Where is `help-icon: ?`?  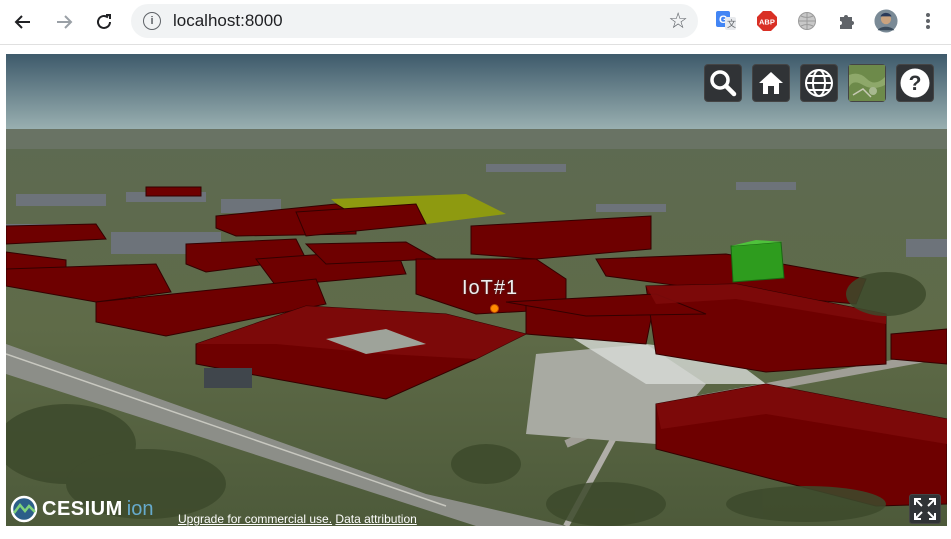
help-icon: ? is located at coordinates (915, 83).